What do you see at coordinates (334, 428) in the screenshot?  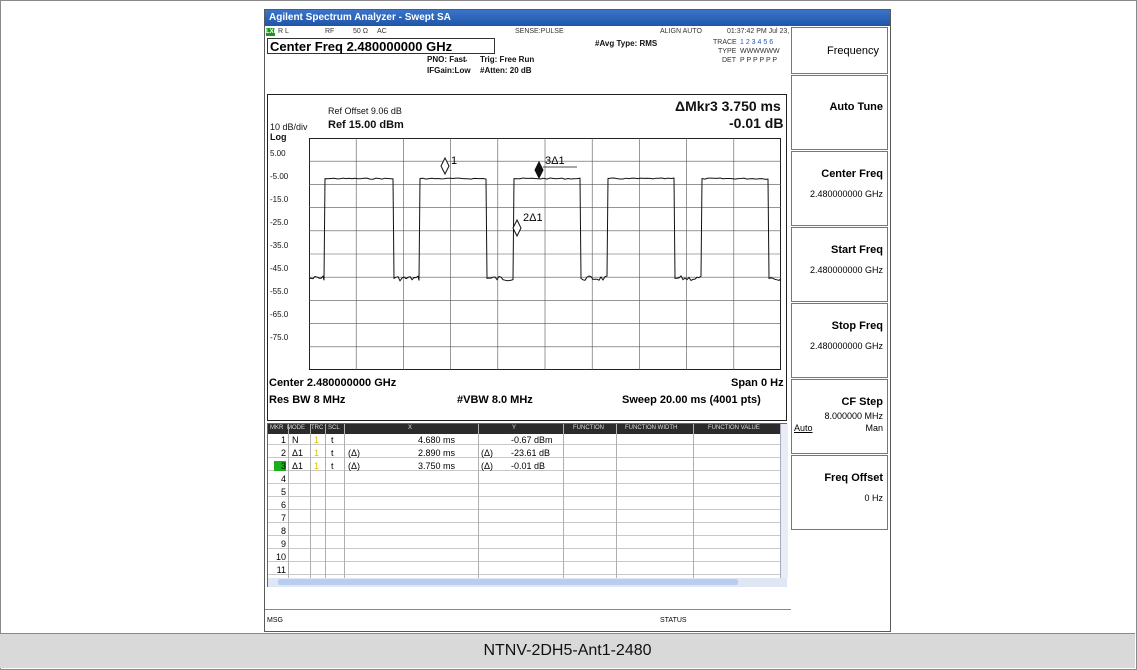 I see `col-scl: SCL` at bounding box center [334, 428].